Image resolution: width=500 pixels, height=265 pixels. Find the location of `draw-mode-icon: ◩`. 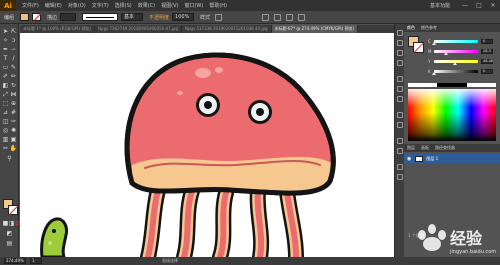

draw-mode-icon: ◩ is located at coordinates (9, 233).